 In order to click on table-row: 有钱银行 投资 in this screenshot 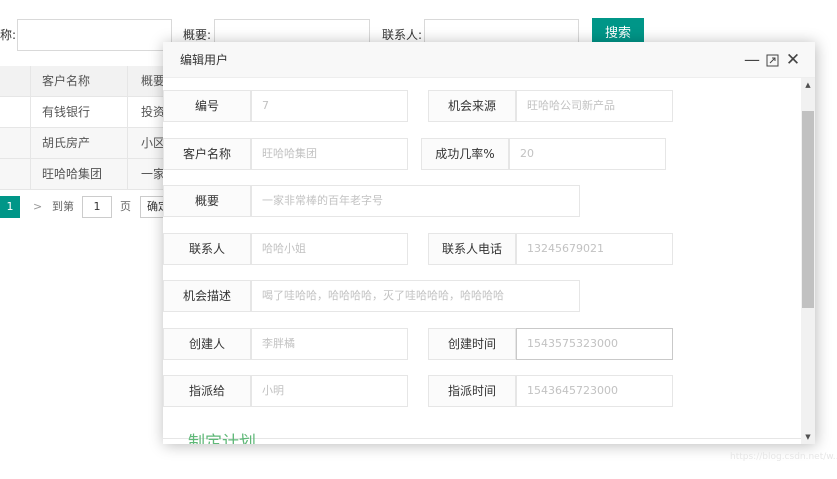, I will do `click(95, 112)`.